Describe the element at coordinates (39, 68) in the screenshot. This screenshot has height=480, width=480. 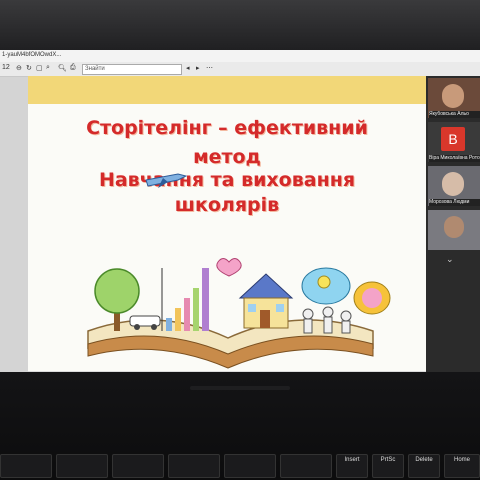
I see `fit-page-icon: ▢` at that location.